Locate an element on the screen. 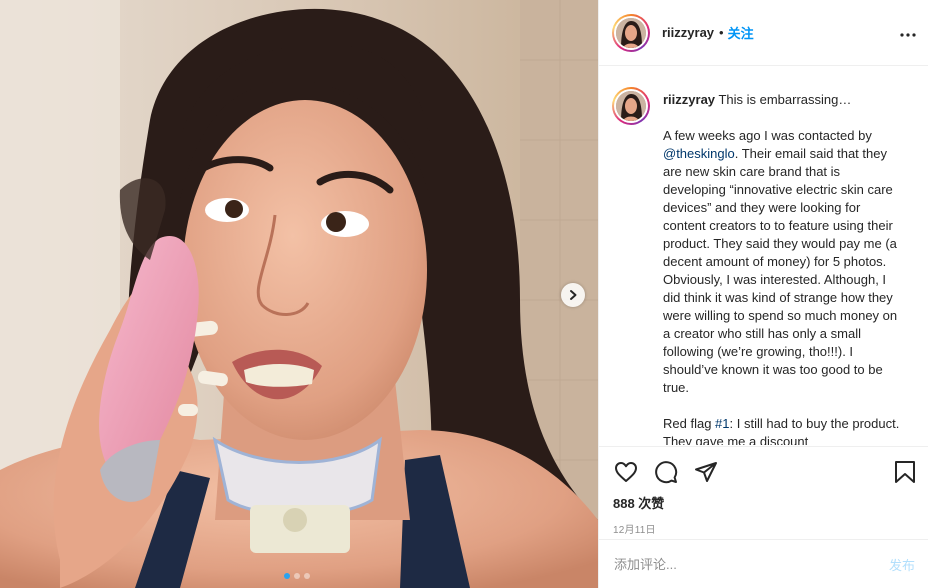  share-button is located at coordinates (706, 472).